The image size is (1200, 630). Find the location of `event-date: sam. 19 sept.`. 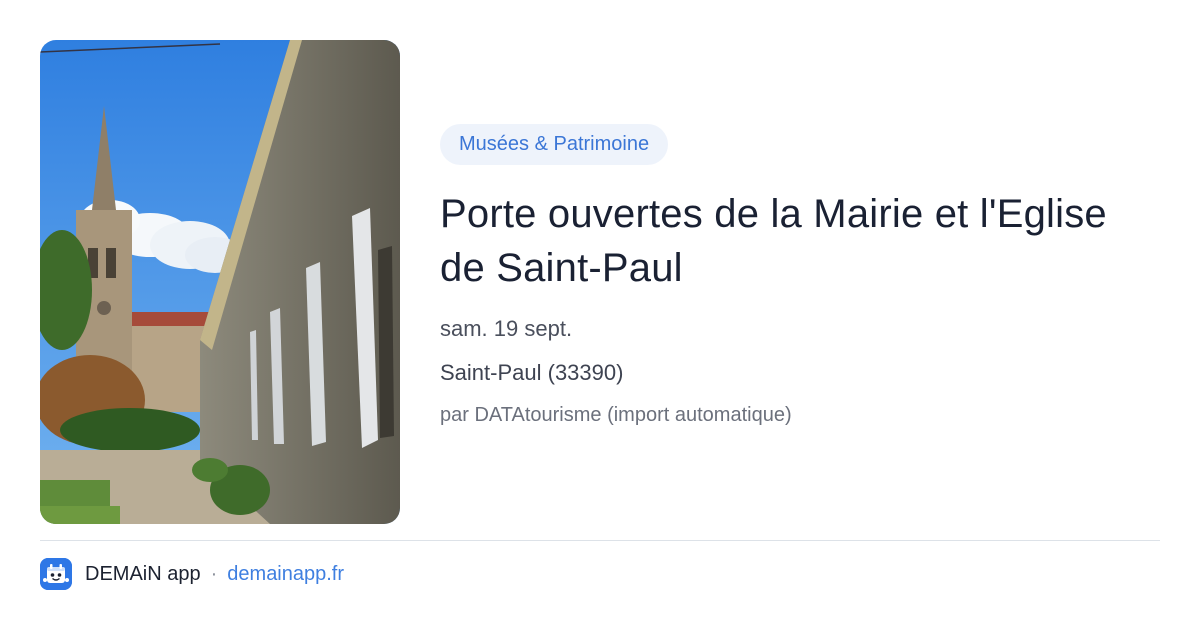

event-date: sam. 19 sept. is located at coordinates (506, 328).